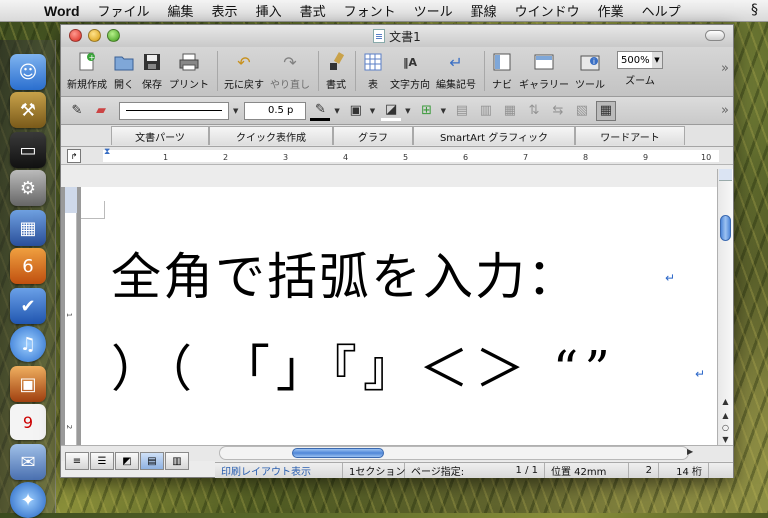 This screenshot has width=768, height=518. What do you see at coordinates (725, 228) in the screenshot?
I see `vertical-scroll-thumb` at bounding box center [725, 228].